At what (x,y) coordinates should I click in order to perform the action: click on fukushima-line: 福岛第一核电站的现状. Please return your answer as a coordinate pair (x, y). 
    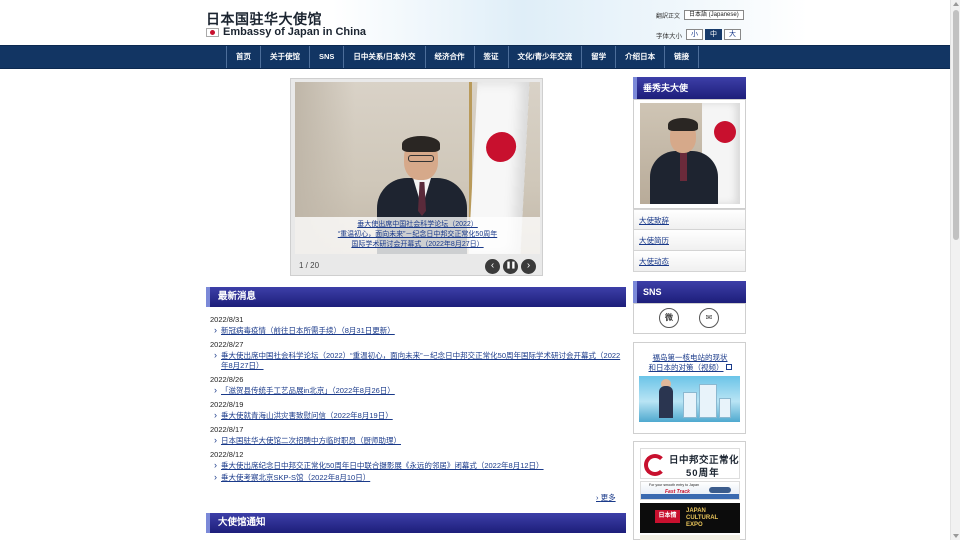
    Looking at the image, I should click on (690, 357).